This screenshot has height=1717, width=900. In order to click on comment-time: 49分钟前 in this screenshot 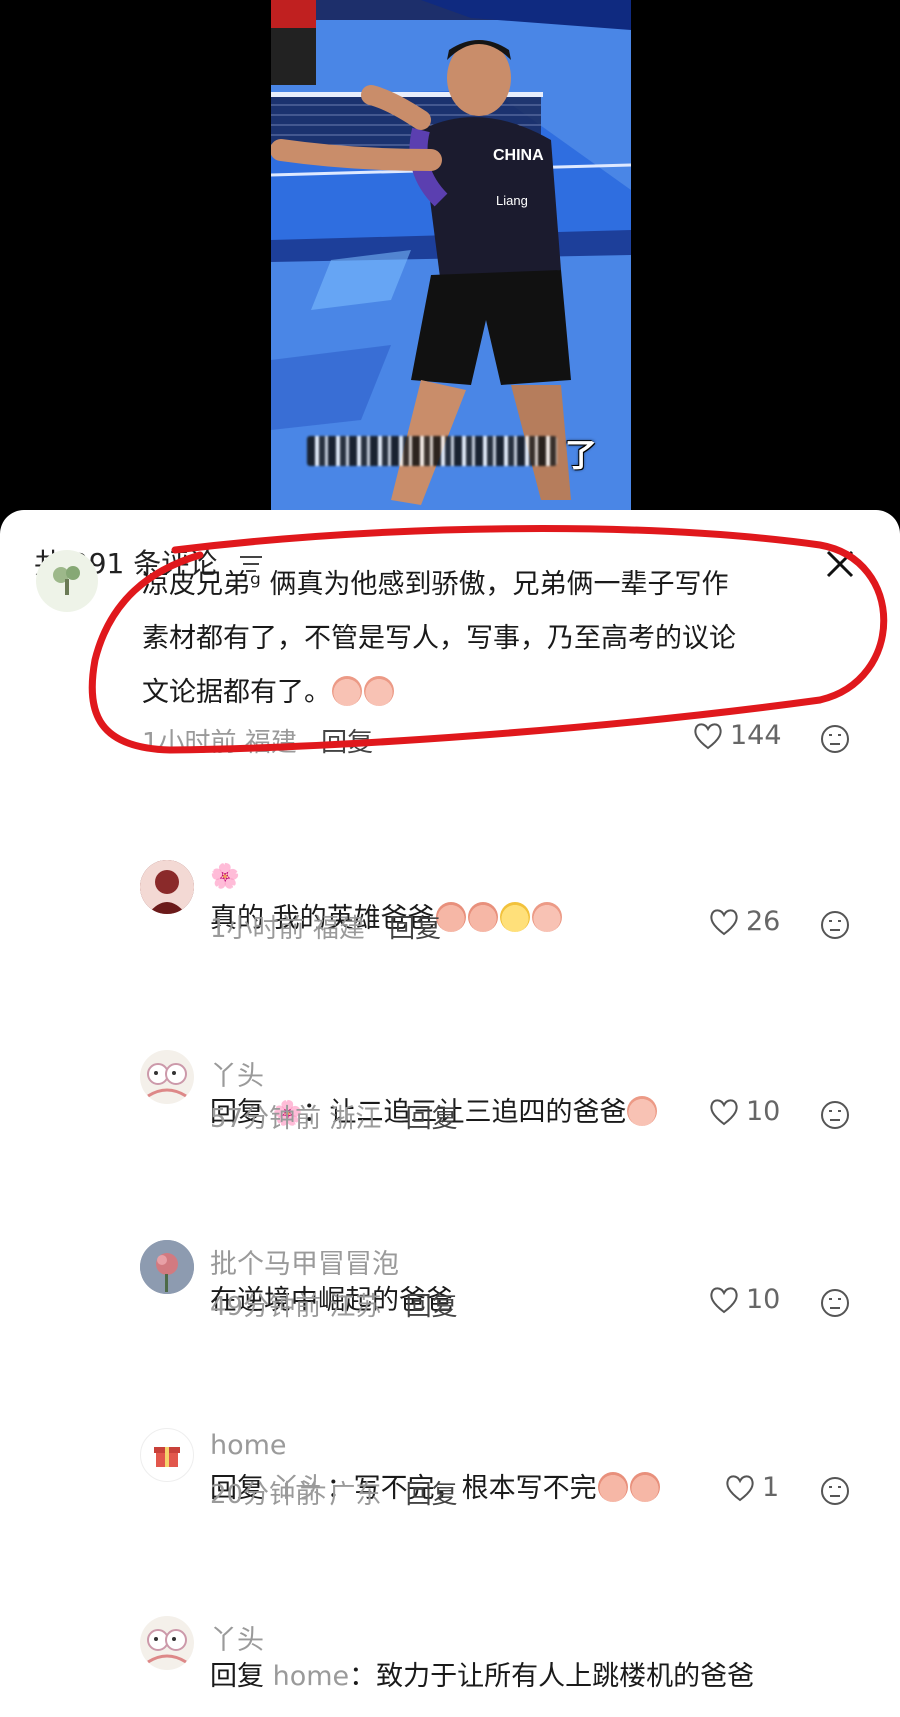, I will do `click(266, 1307)`.